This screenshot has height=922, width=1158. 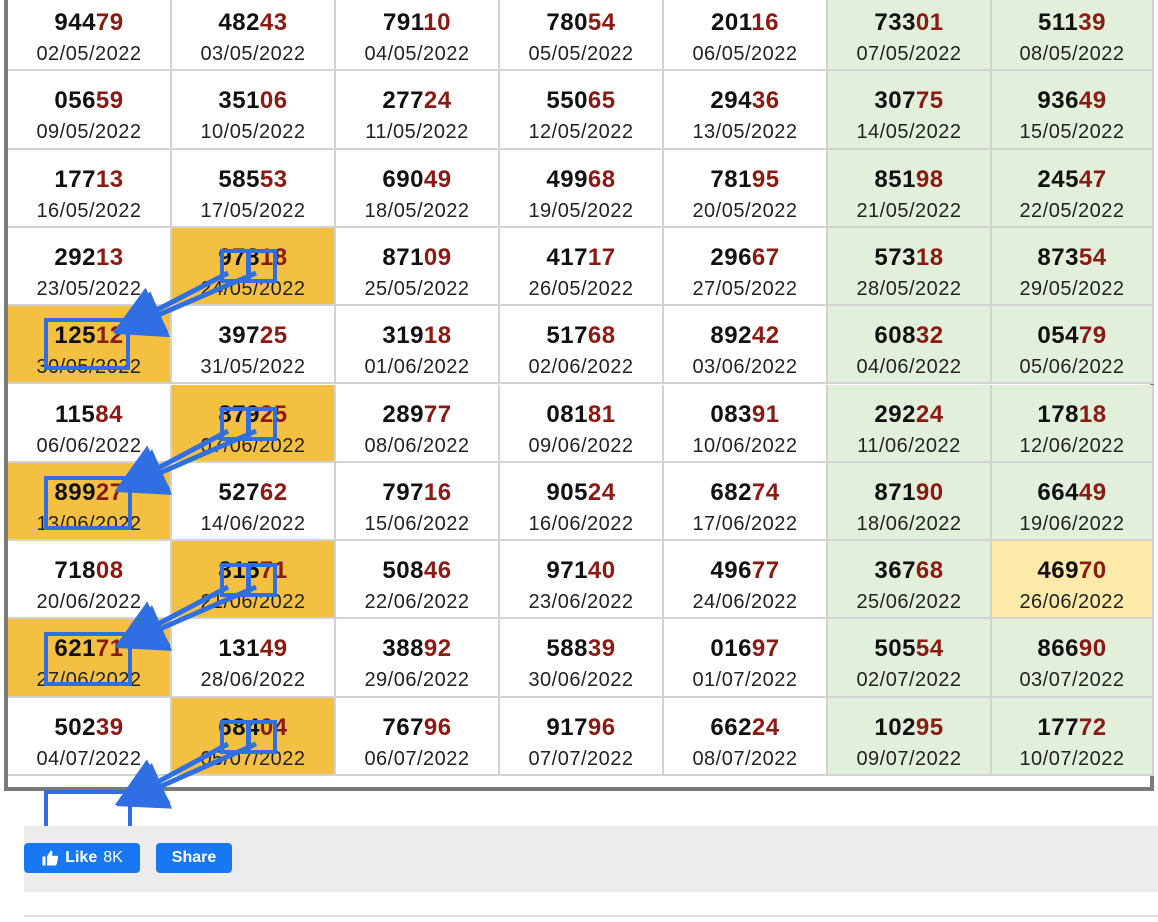 I want to click on like-button: Like 8K, so click(x=82, y=858).